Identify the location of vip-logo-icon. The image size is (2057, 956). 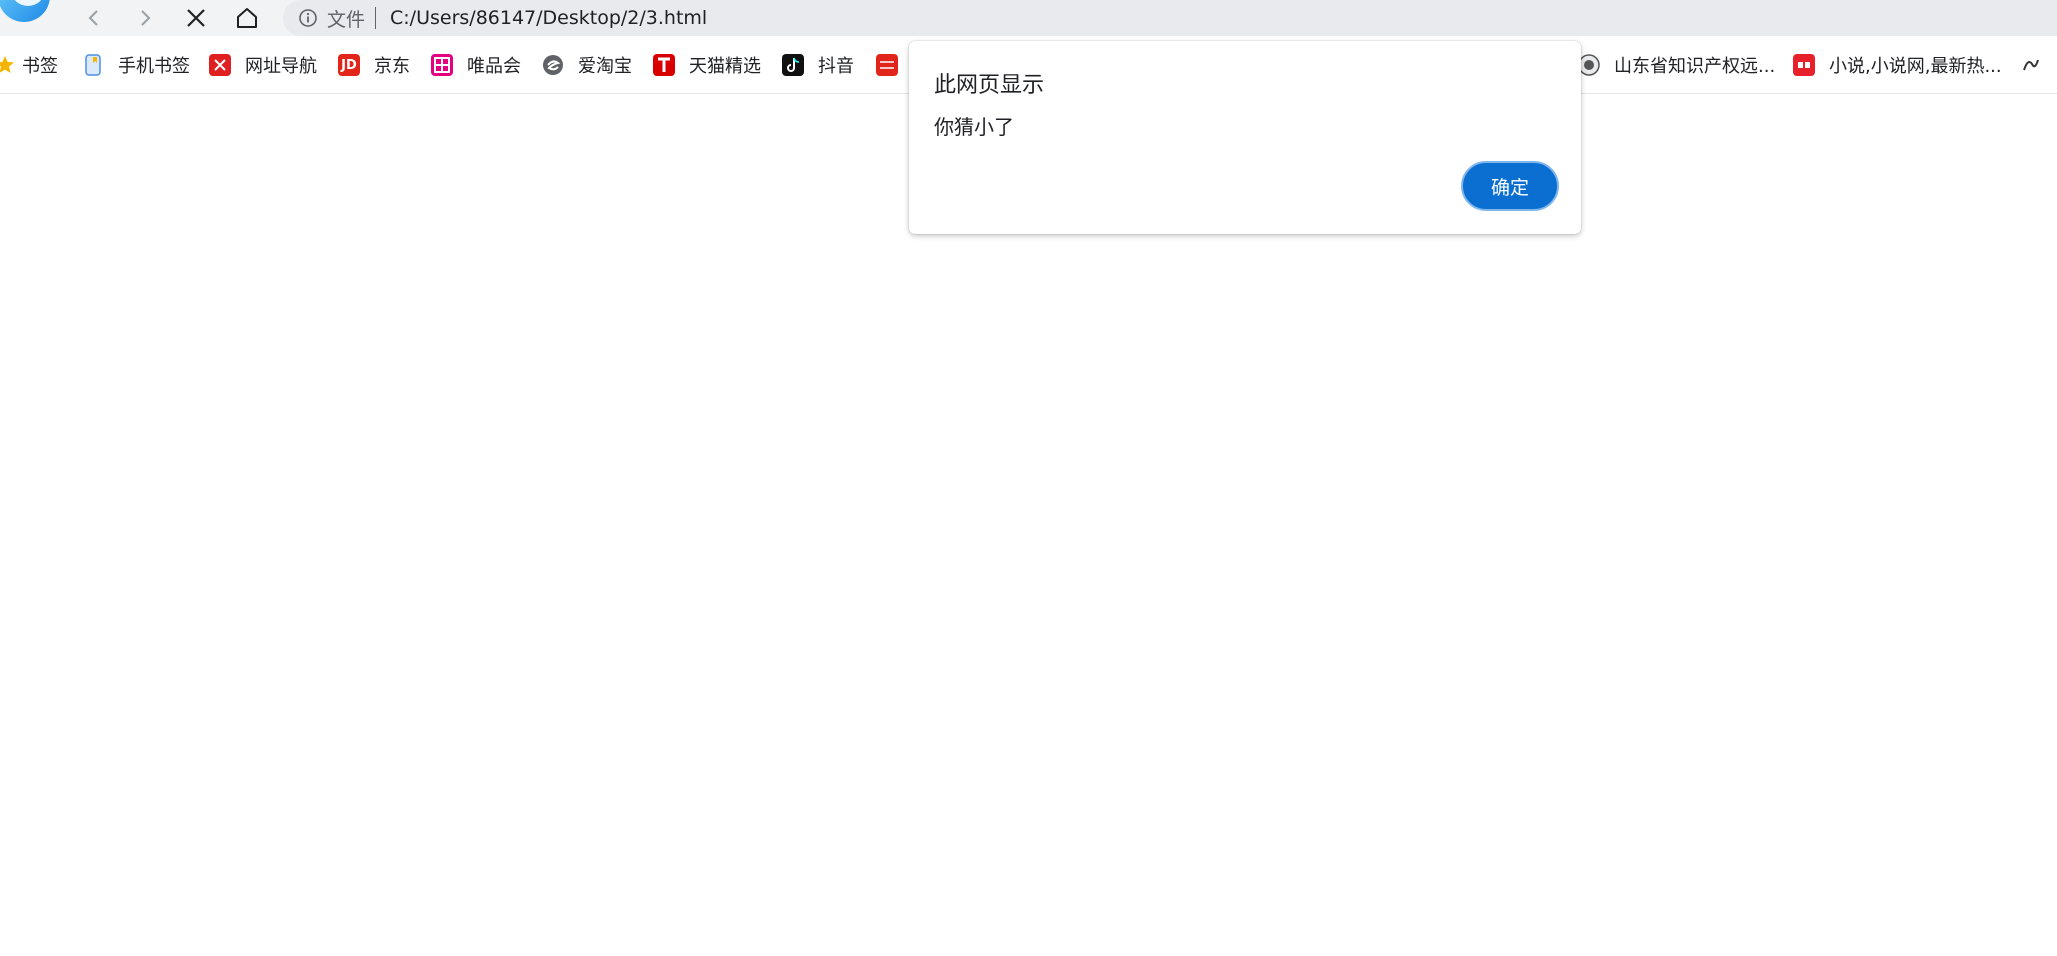
(442, 65).